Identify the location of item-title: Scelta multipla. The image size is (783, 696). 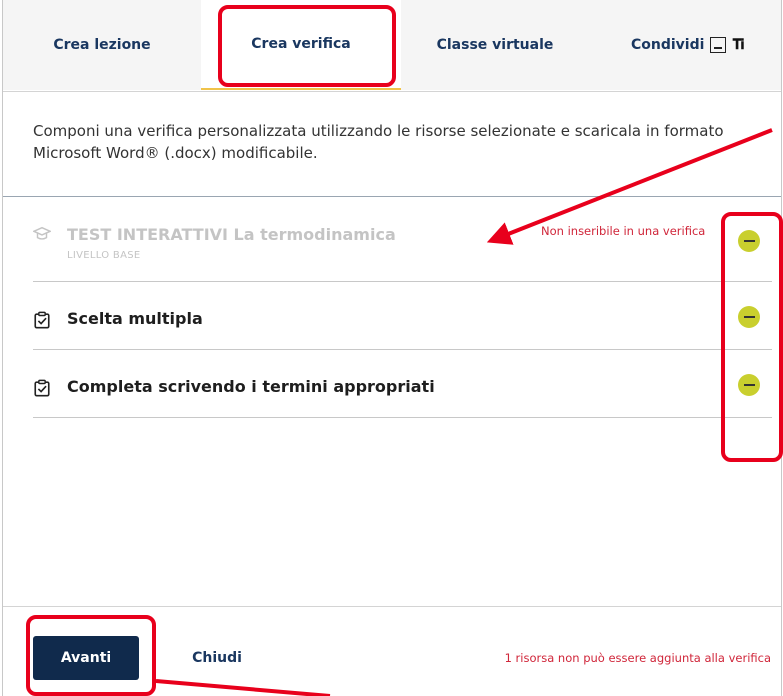
(135, 318).